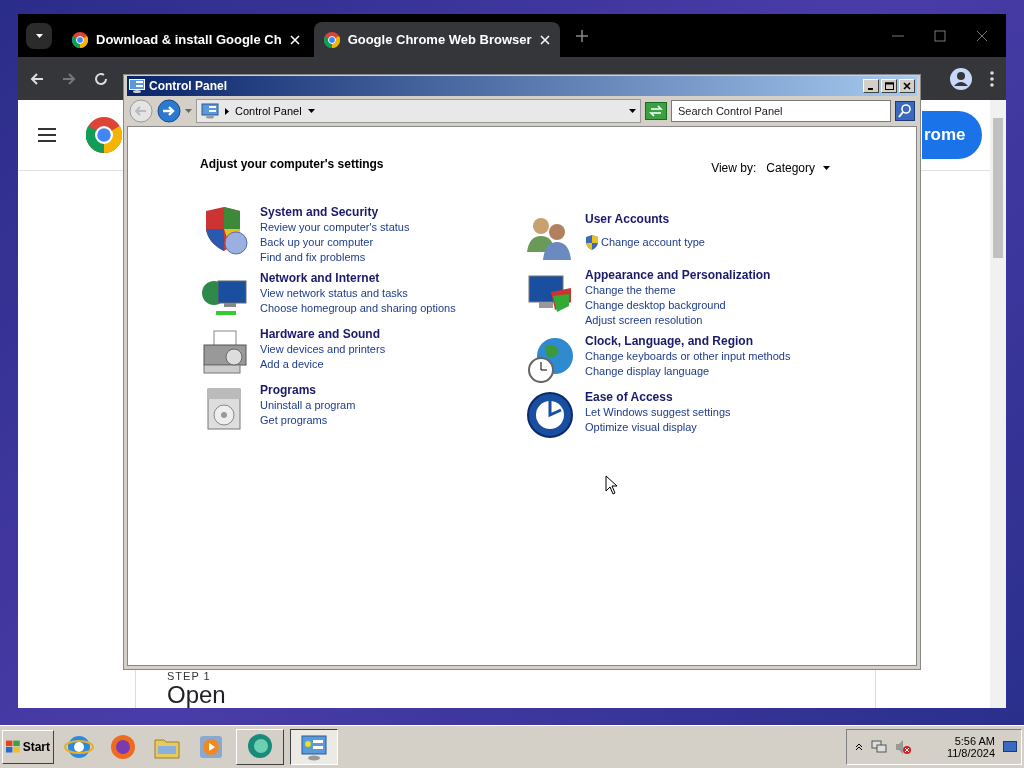 This screenshot has width=1024, height=768. Describe the element at coordinates (992, 78) in the screenshot. I see `more-menu-icon` at that location.